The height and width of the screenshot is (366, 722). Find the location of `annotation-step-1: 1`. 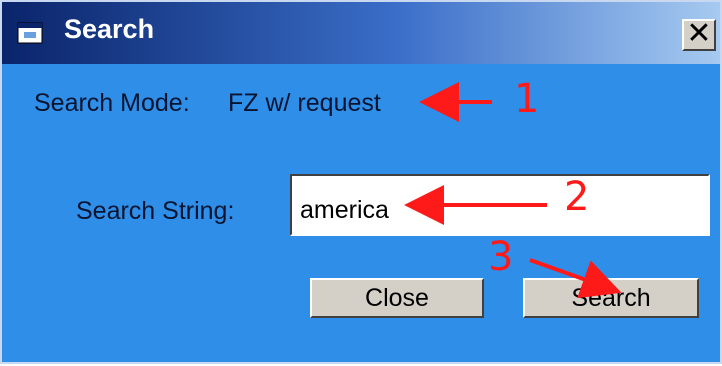

annotation-step-1: 1 is located at coordinates (527, 99).